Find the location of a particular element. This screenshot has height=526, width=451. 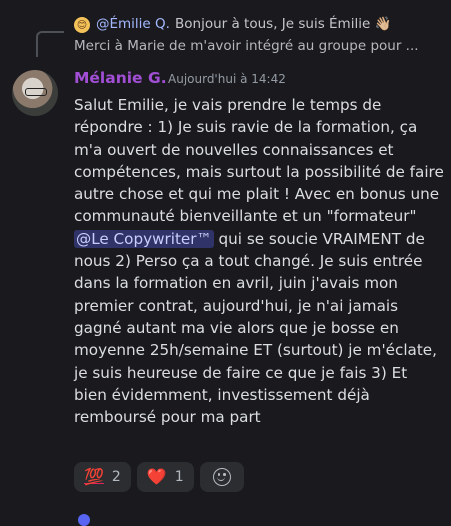

avatar is located at coordinates (35, 93).